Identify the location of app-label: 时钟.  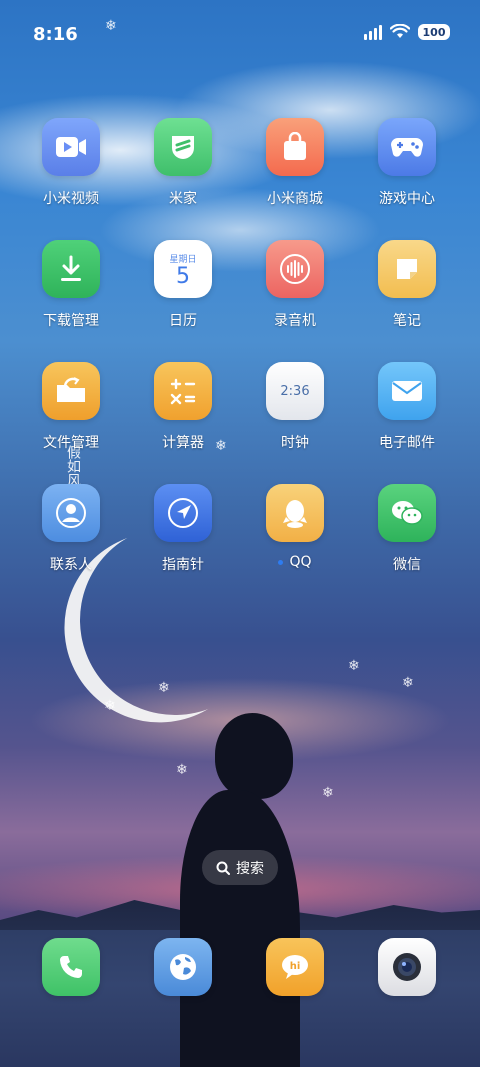
(295, 443).